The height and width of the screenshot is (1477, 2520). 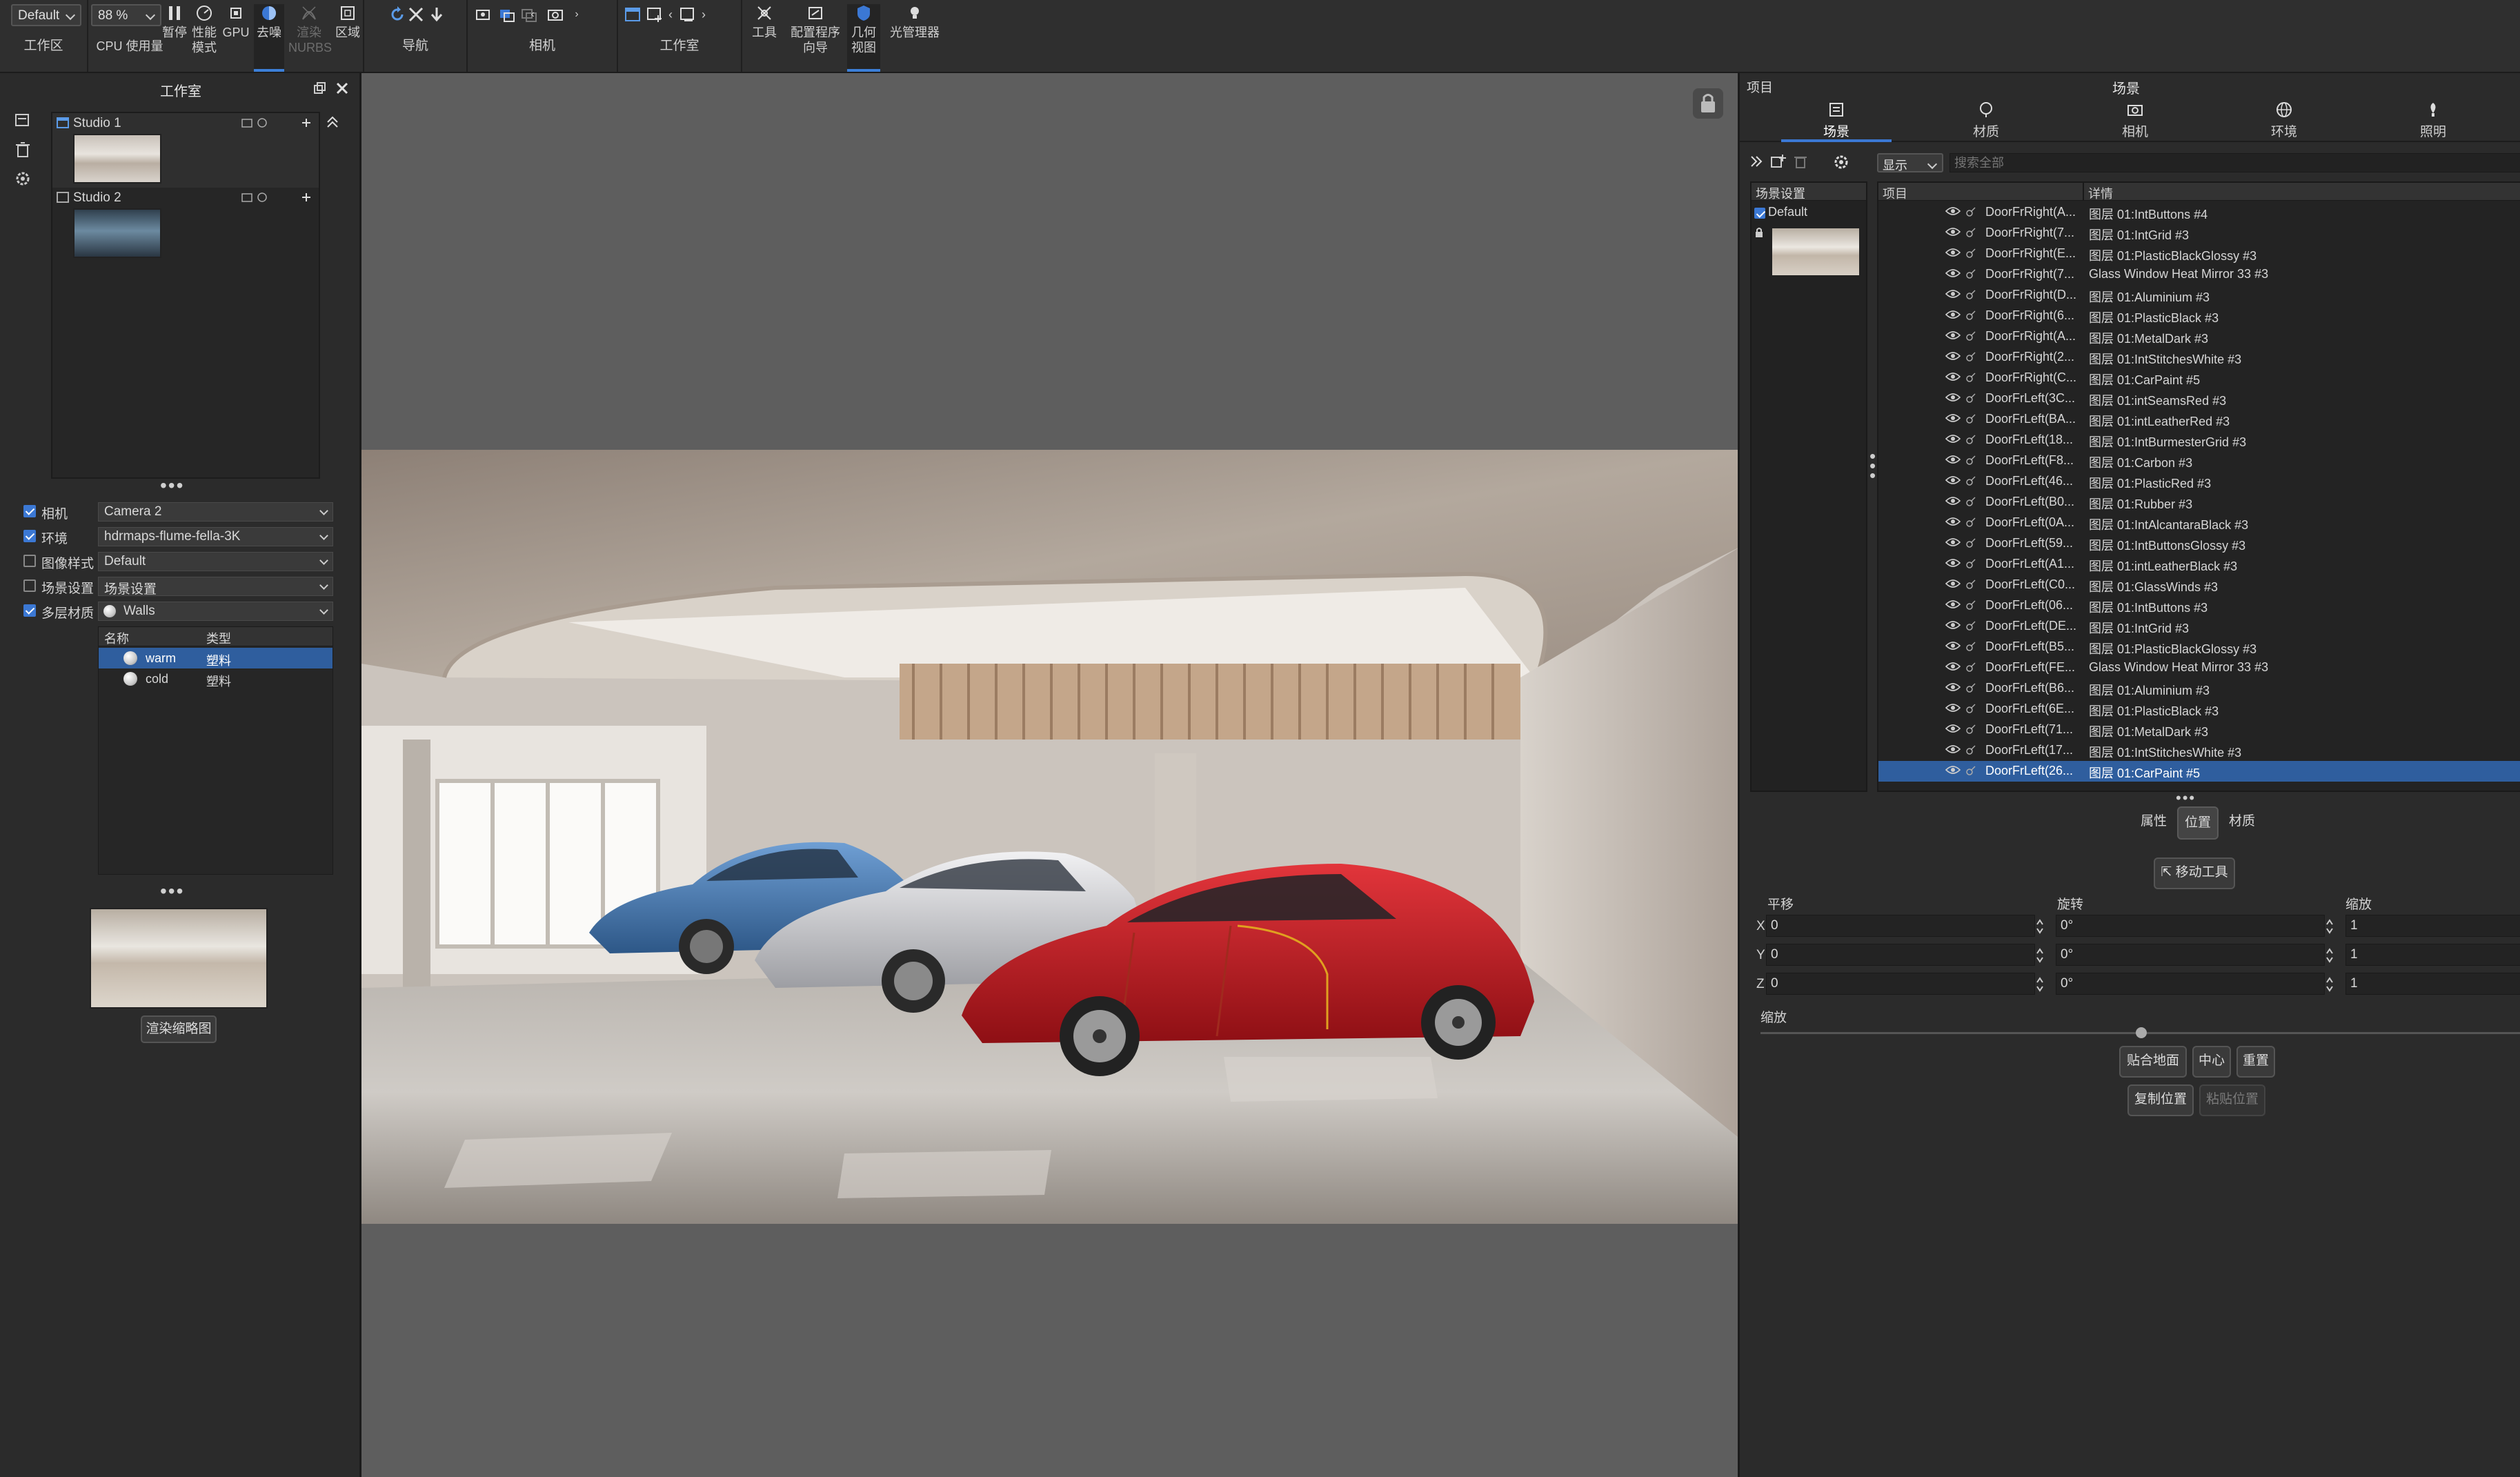 What do you see at coordinates (2199, 212) in the screenshot?
I see `table-row: DoorFrRight(A... 图层 01:IntButtons #4` at bounding box center [2199, 212].